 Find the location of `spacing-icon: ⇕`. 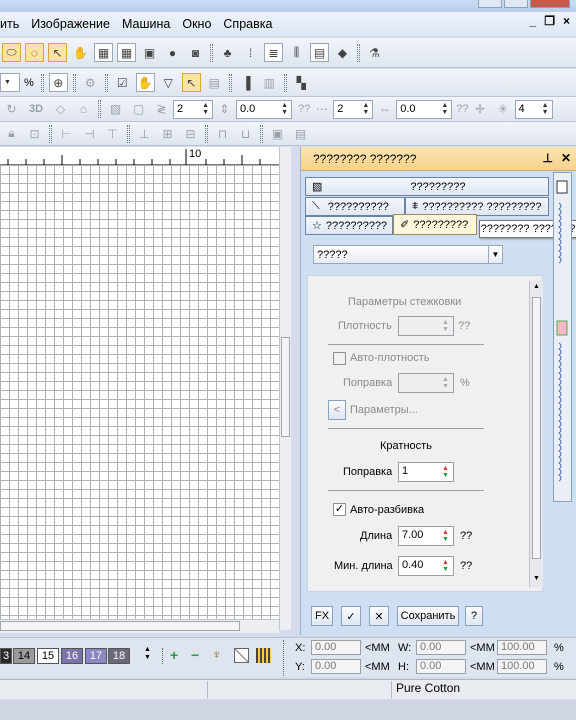

spacing-icon: ⇕ is located at coordinates (224, 109).